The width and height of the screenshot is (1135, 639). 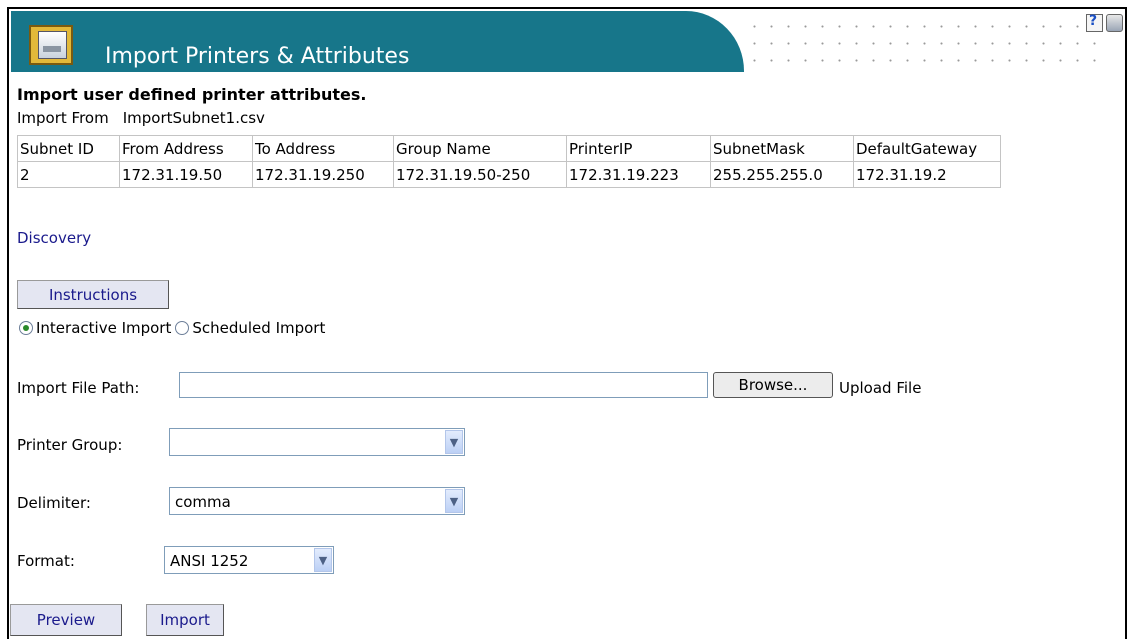 What do you see at coordinates (78, 388) in the screenshot?
I see `file-path-label: Import File Path:` at bounding box center [78, 388].